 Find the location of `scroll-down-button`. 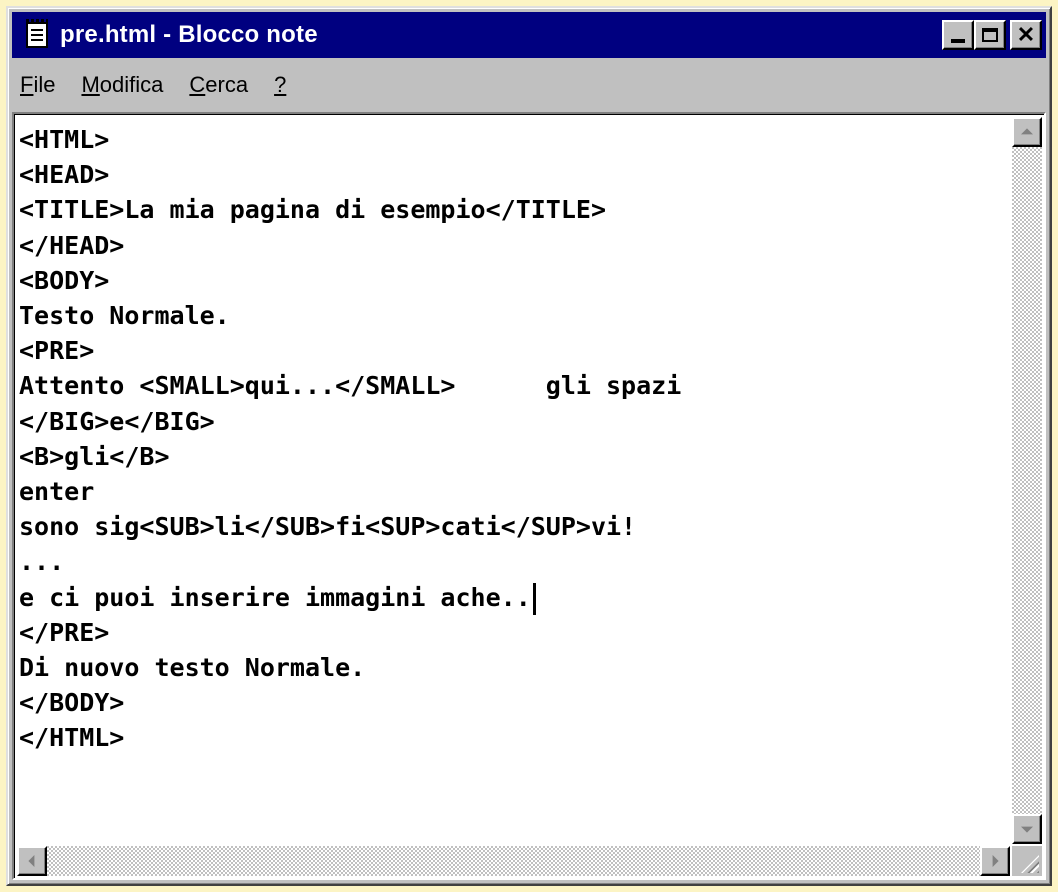

scroll-down-button is located at coordinates (1027, 829).